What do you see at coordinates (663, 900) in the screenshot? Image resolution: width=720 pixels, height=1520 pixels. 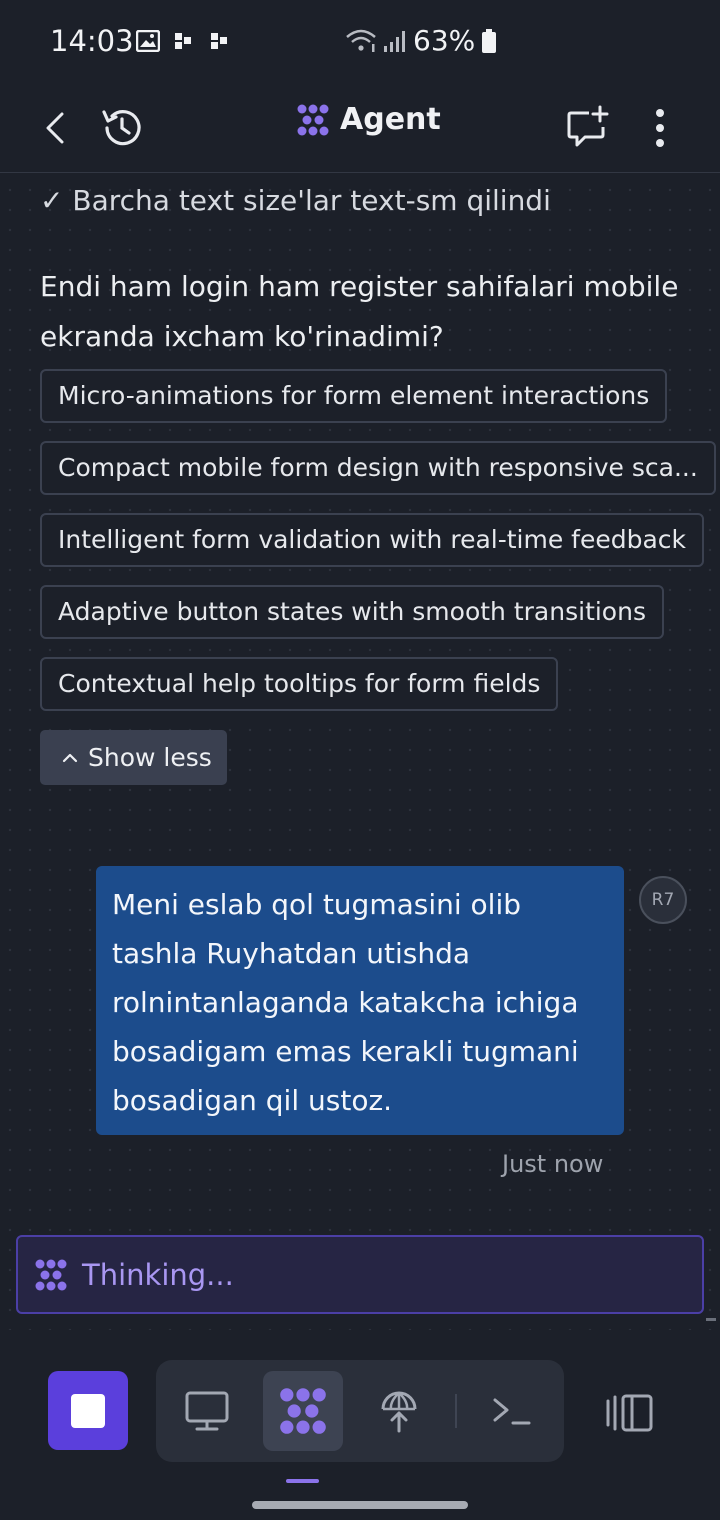 I see `avatar: R7` at bounding box center [663, 900].